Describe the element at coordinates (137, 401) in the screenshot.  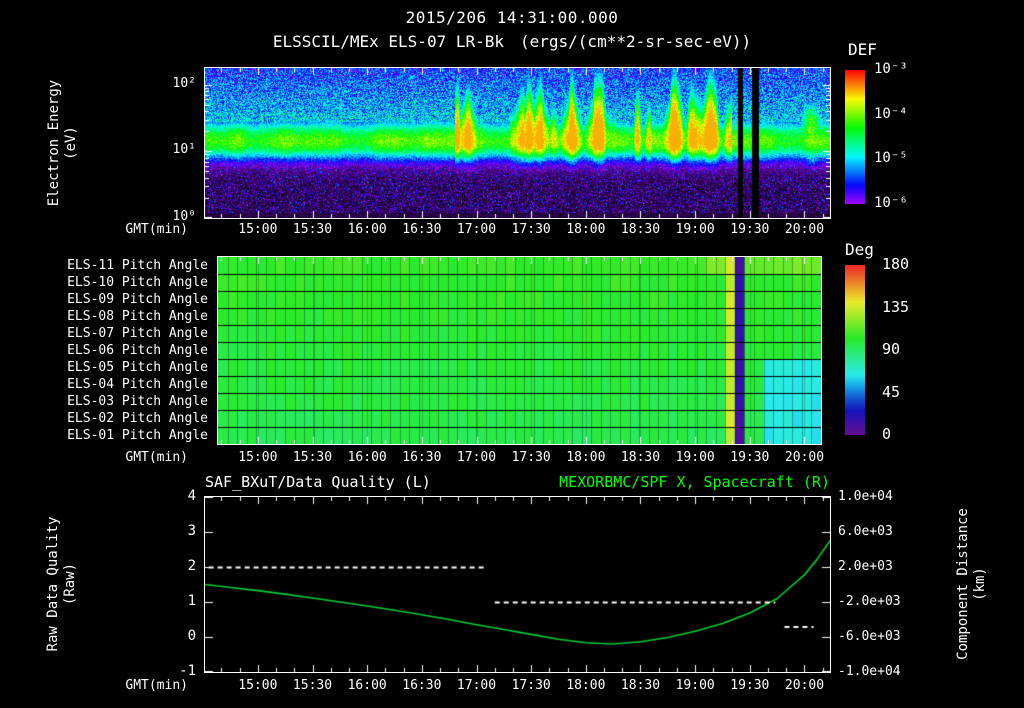
I see `pitch-row-label: ELS-03 Pitch Angle` at that location.